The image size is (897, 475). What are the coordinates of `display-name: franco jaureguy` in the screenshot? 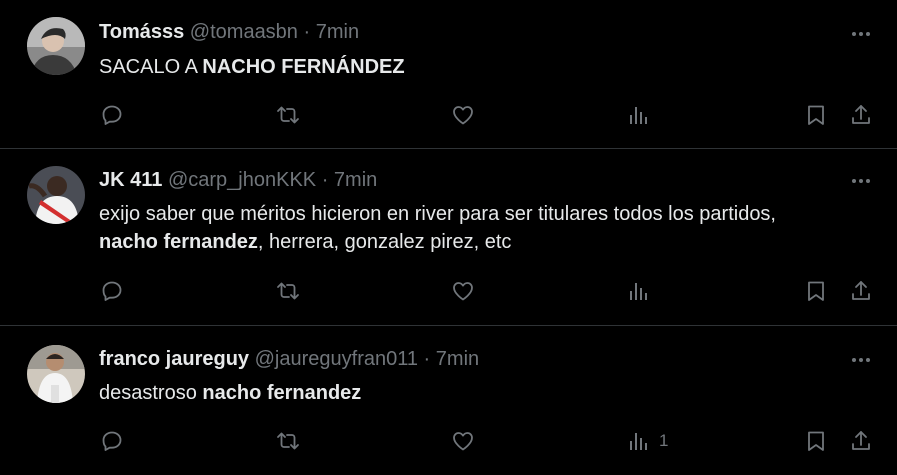 It's located at (174, 359).